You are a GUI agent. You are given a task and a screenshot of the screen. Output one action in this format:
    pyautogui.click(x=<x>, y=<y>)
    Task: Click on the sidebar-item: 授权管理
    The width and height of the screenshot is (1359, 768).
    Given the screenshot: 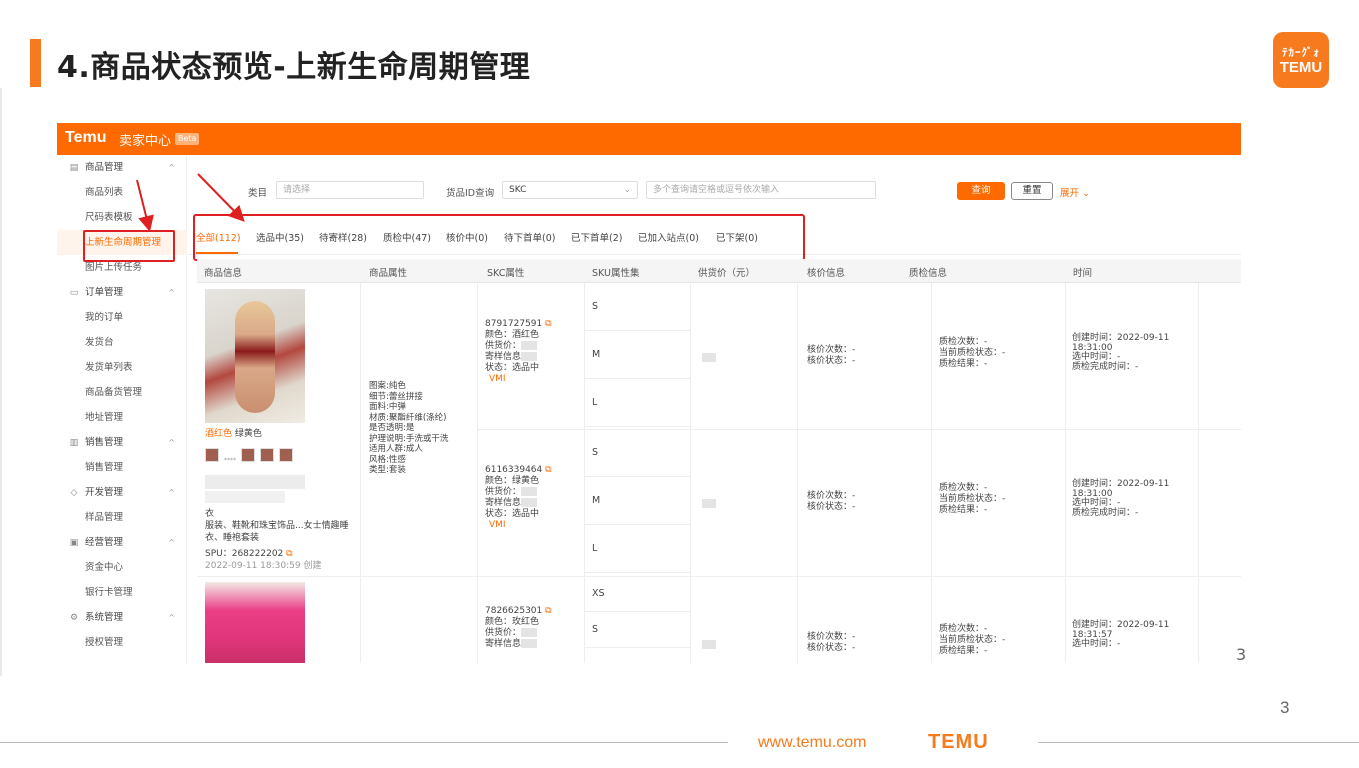 What is the action you would take?
    pyautogui.click(x=122, y=642)
    